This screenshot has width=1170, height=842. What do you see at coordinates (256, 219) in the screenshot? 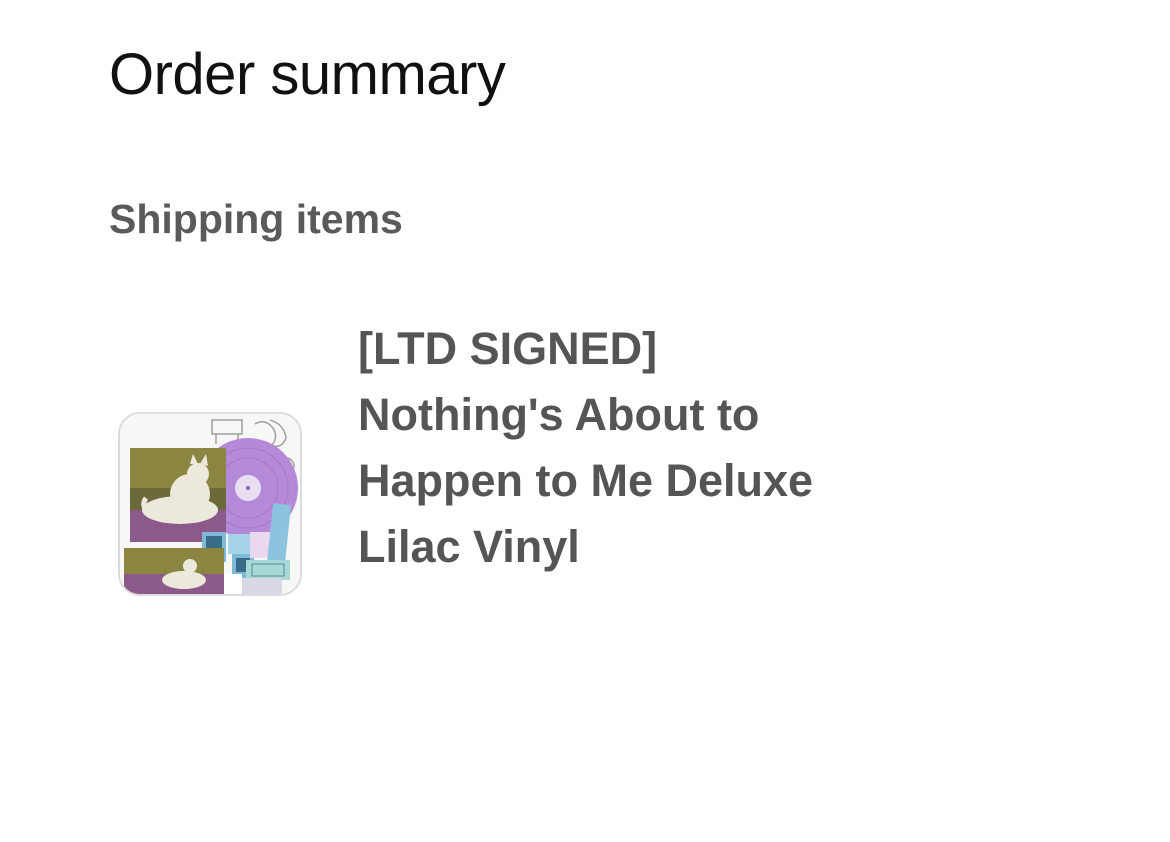
I see `section-heading-shipping-items: Shipping items` at bounding box center [256, 219].